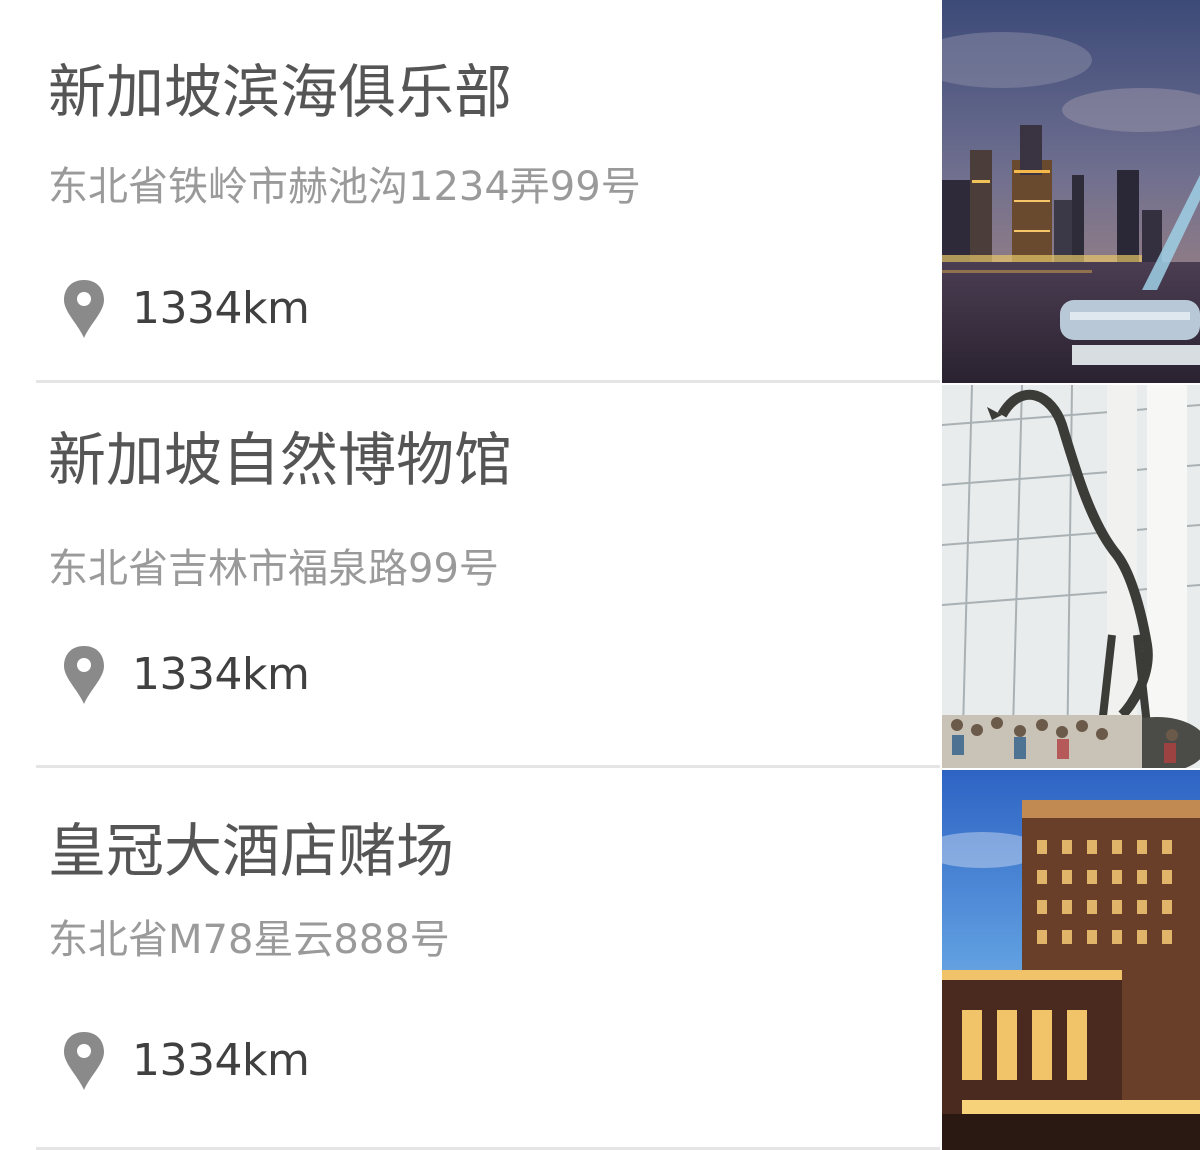 The width and height of the screenshot is (1200, 1150). Describe the element at coordinates (251, 851) in the screenshot. I see `place-name: 皇冠大酒店赌场` at that location.